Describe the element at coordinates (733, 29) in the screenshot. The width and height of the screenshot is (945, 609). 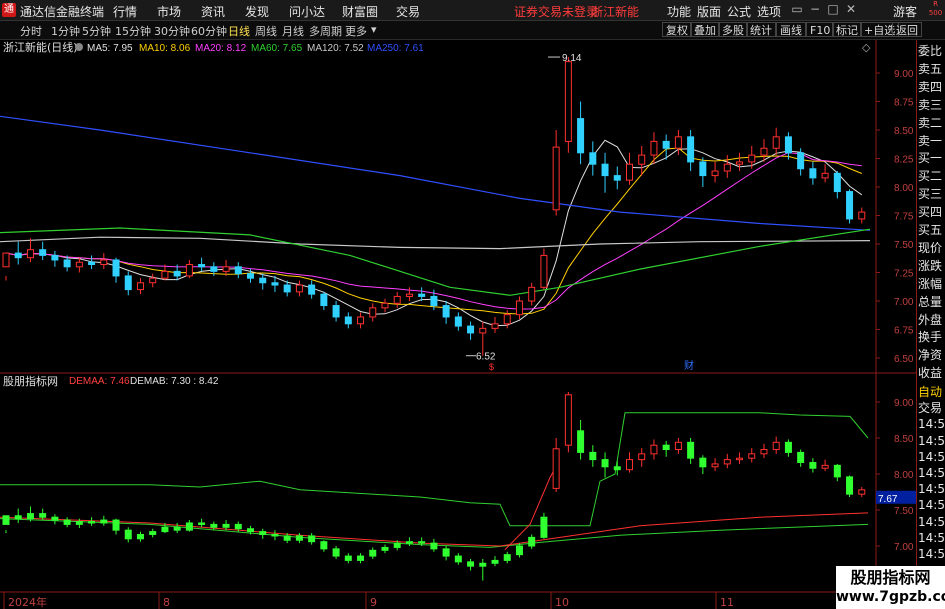
I see `btn-multistock: 多股` at that location.